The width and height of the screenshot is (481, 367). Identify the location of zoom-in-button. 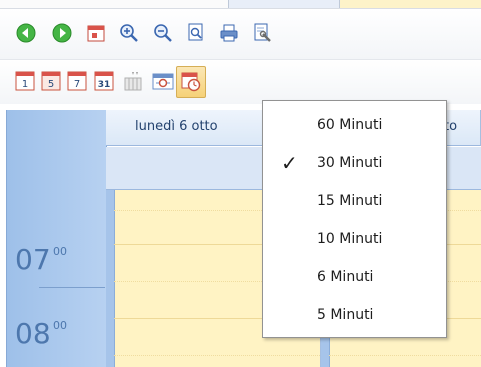
(129, 33).